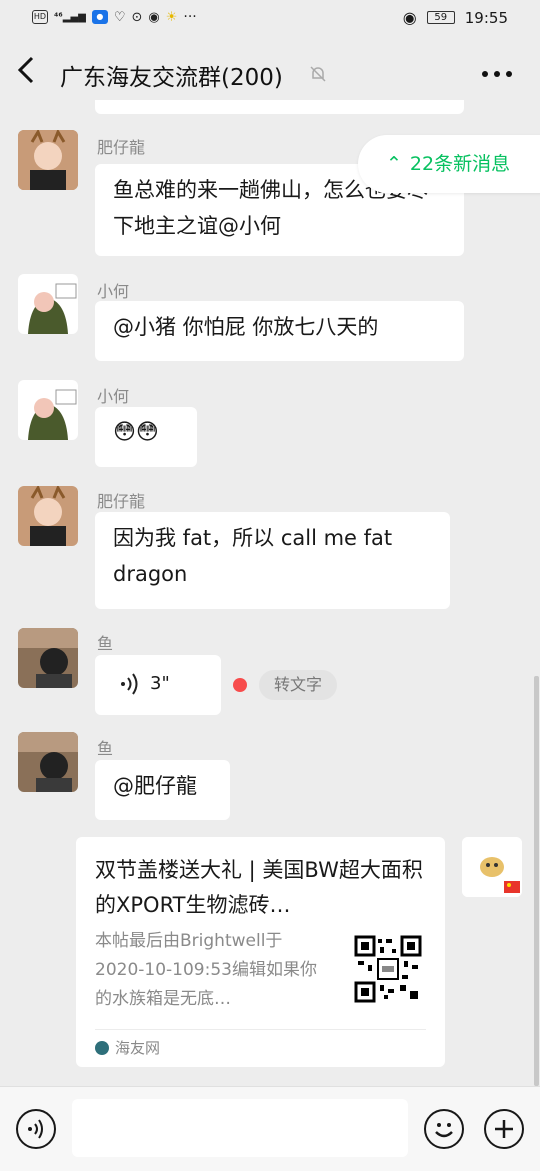 This screenshot has height=1171, width=540. What do you see at coordinates (486, 17) in the screenshot?
I see `clock: 19:55` at bounding box center [486, 17].